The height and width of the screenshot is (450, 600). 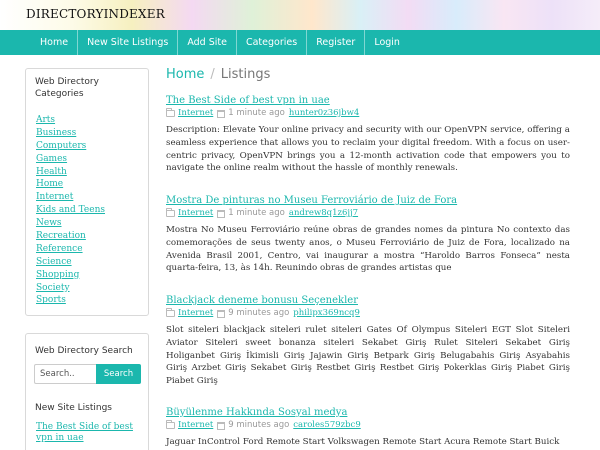 I want to click on nav-login: Login, so click(x=387, y=42).